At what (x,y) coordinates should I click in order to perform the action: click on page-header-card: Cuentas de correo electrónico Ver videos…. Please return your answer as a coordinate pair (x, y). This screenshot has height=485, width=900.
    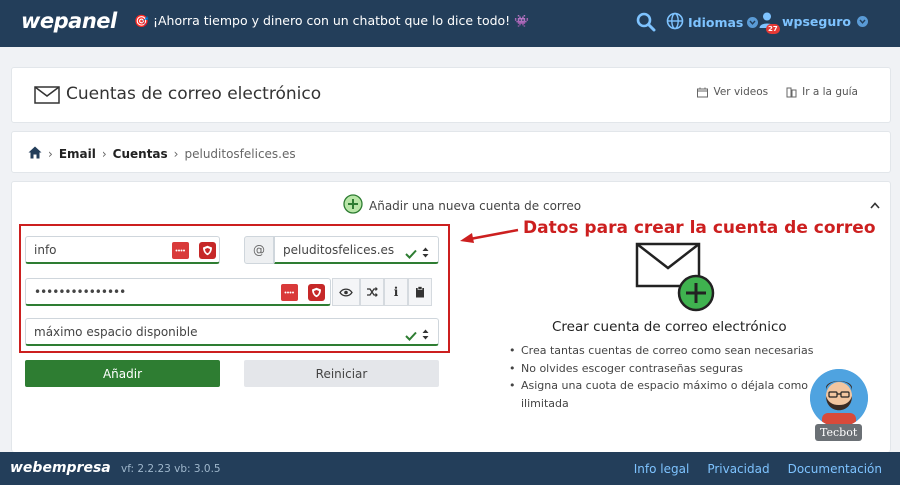
    Looking at the image, I should click on (451, 95).